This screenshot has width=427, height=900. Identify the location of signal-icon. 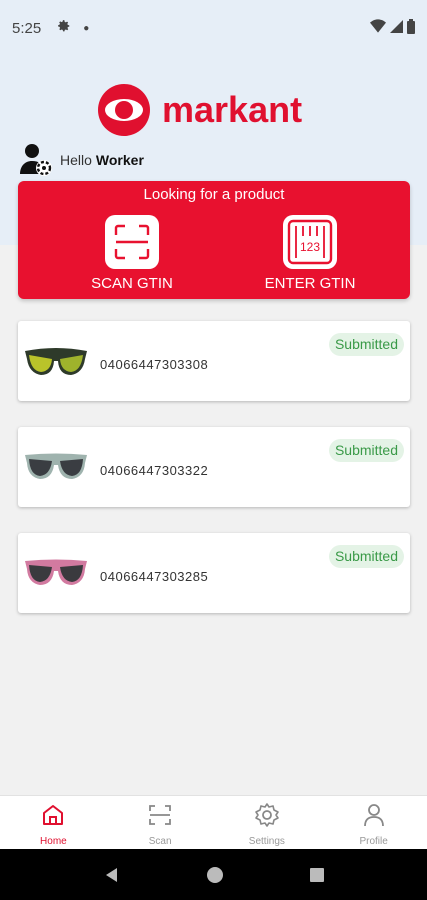
(396, 28).